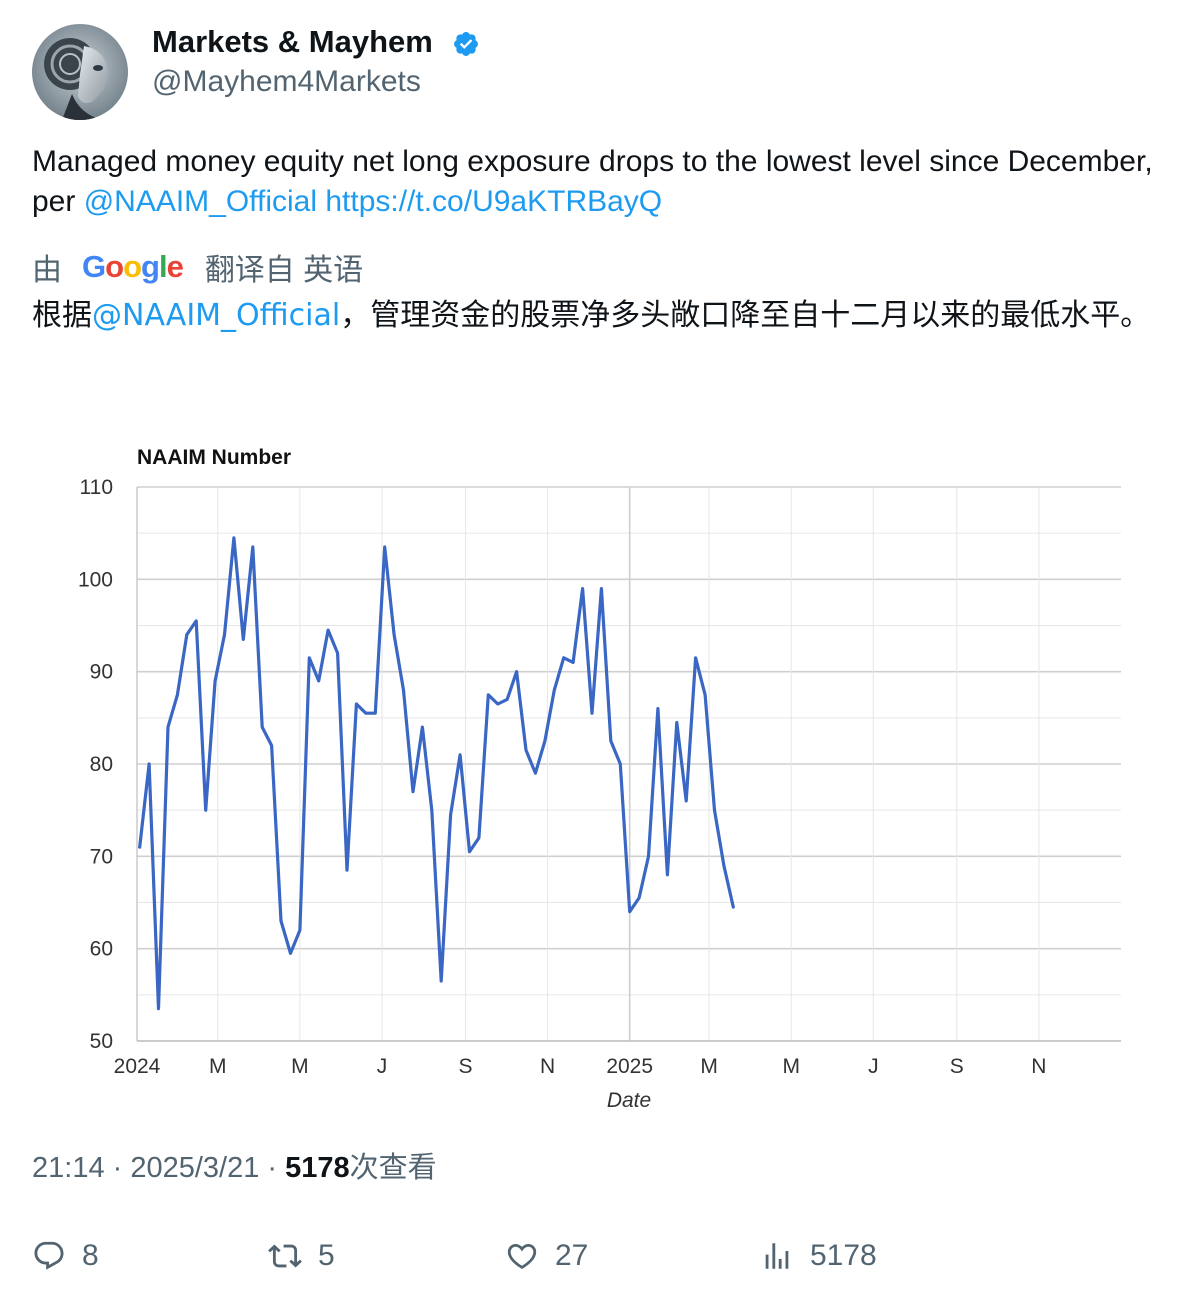 This screenshot has height=1304, width=1196. Describe the element at coordinates (197, 267) in the screenshot. I see `translation-attribution: 由 Google 翻译自 英语` at that location.